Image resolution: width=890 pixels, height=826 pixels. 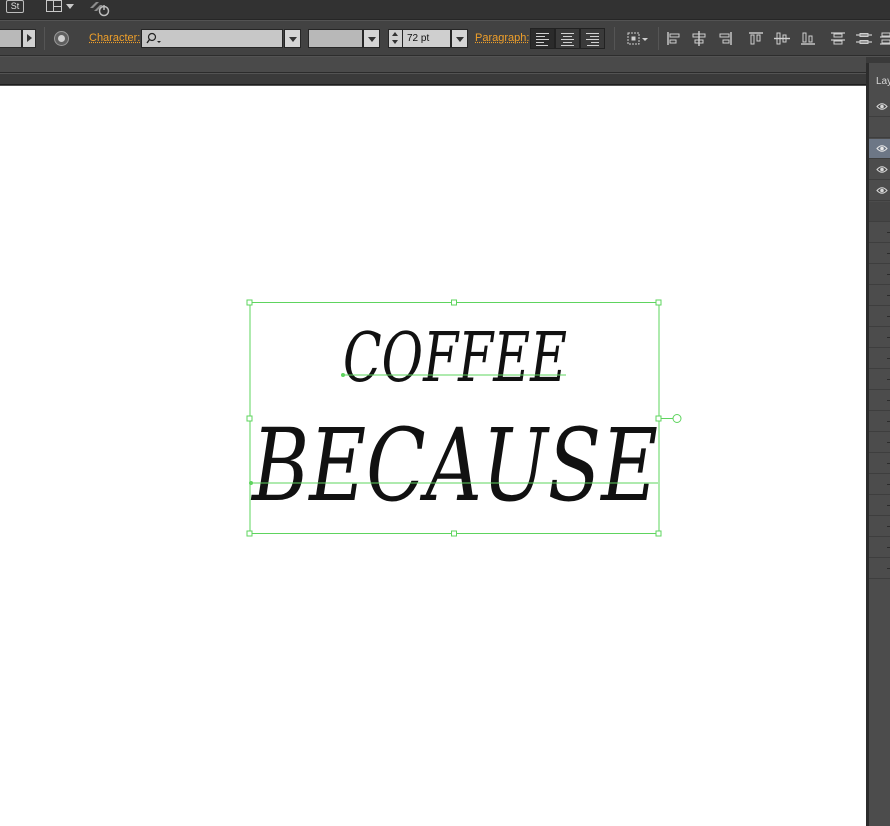 What do you see at coordinates (502, 38) in the screenshot?
I see `paragraph-panel-link: Paragraph:` at bounding box center [502, 38].